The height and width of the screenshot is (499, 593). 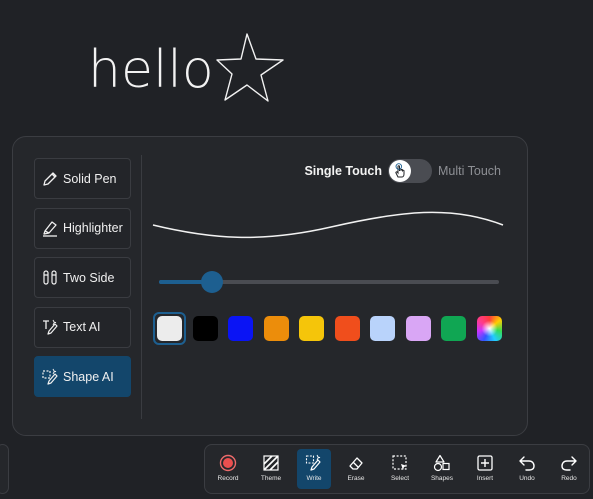 I want to click on left-toolbar-fragment, so click(x=4, y=469).